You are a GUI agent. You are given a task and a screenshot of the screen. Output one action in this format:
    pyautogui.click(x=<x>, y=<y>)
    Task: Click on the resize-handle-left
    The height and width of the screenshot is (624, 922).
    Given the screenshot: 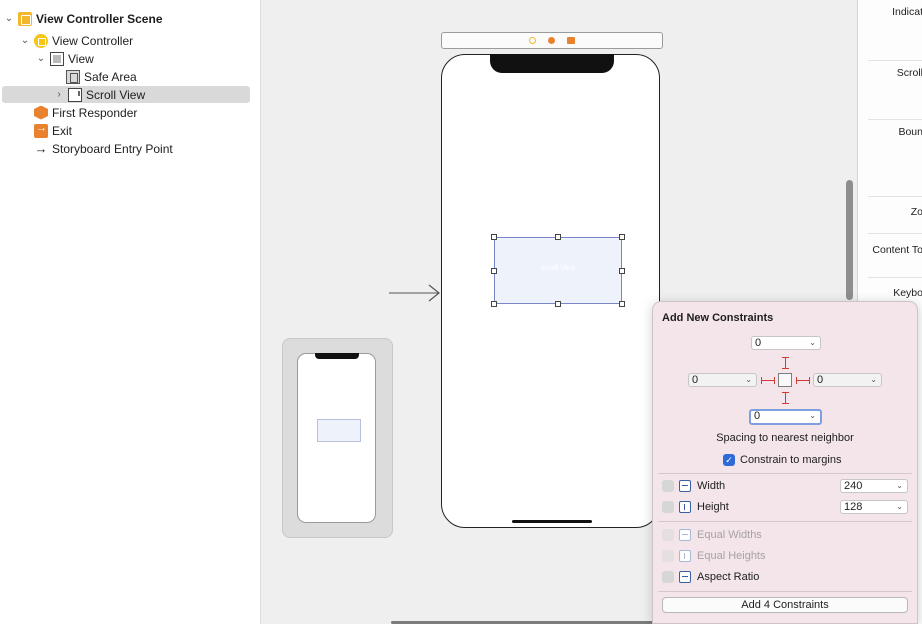 What is the action you would take?
    pyautogui.click(x=494, y=271)
    